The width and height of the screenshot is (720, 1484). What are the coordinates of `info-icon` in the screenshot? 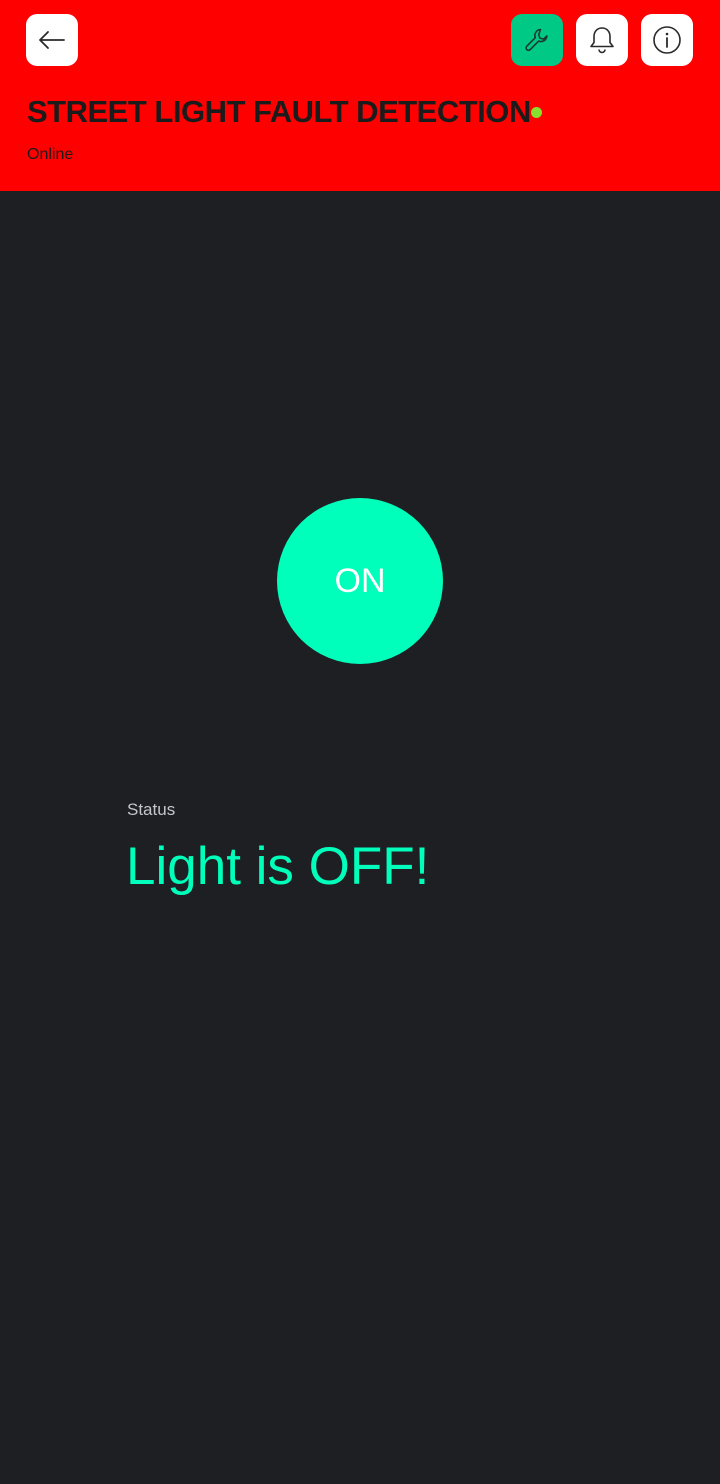 It's located at (667, 40).